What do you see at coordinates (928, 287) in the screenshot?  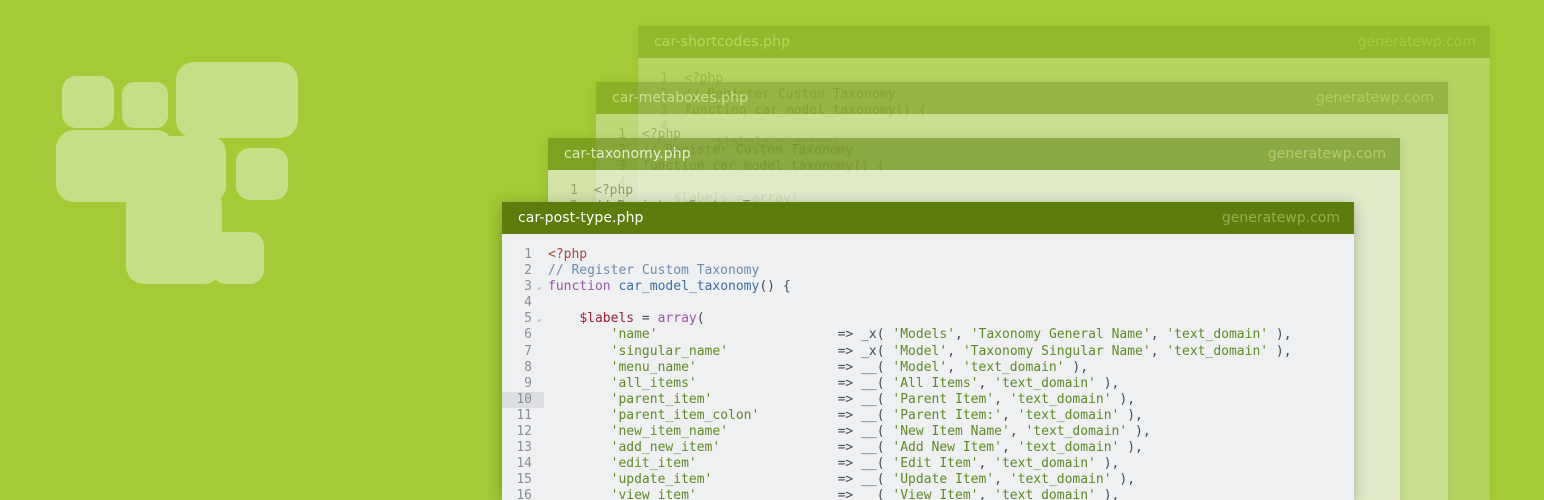 I see `code-line: 3 ⌄ function car_model_taxonomy() {` at bounding box center [928, 287].